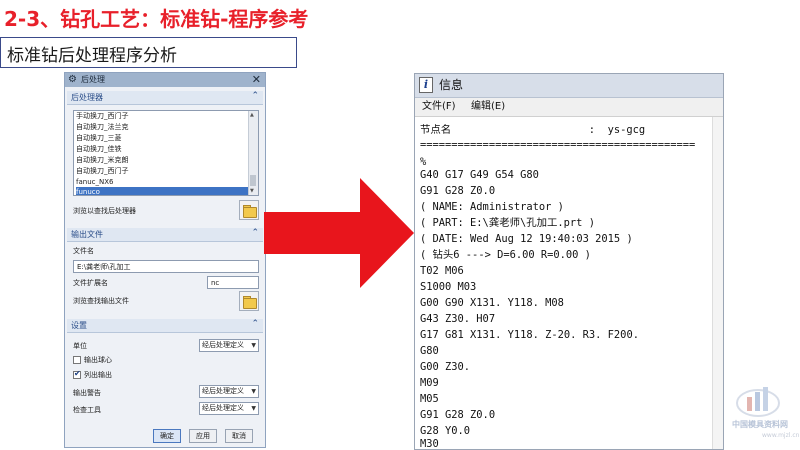  I want to click on section-output-header: 输出文件 ⌃, so click(165, 235).